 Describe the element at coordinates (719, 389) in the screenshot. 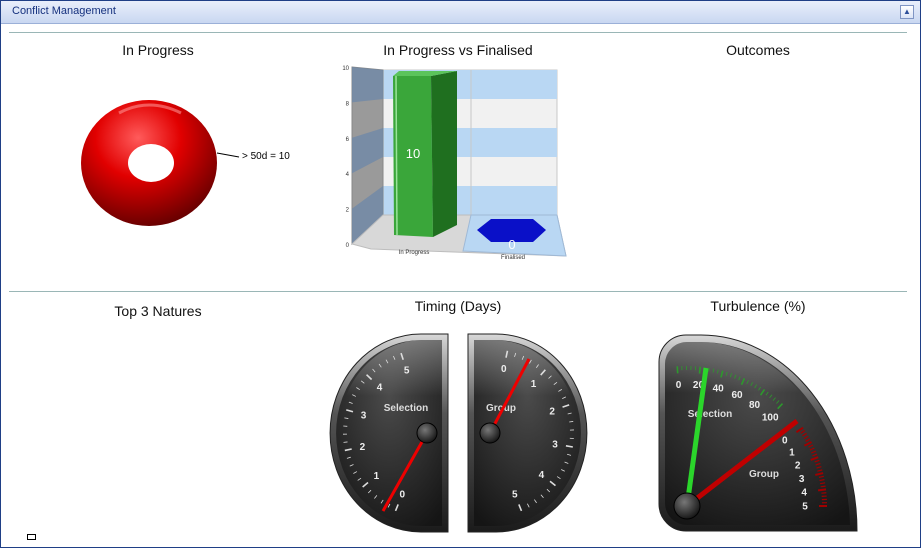

I see `gauge-tick-label: 40` at that location.